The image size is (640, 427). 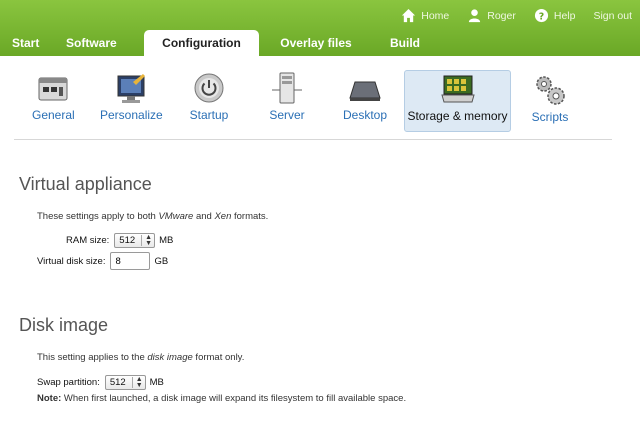 I want to click on subnav-desktop-label: Desktop, so click(x=365, y=115).